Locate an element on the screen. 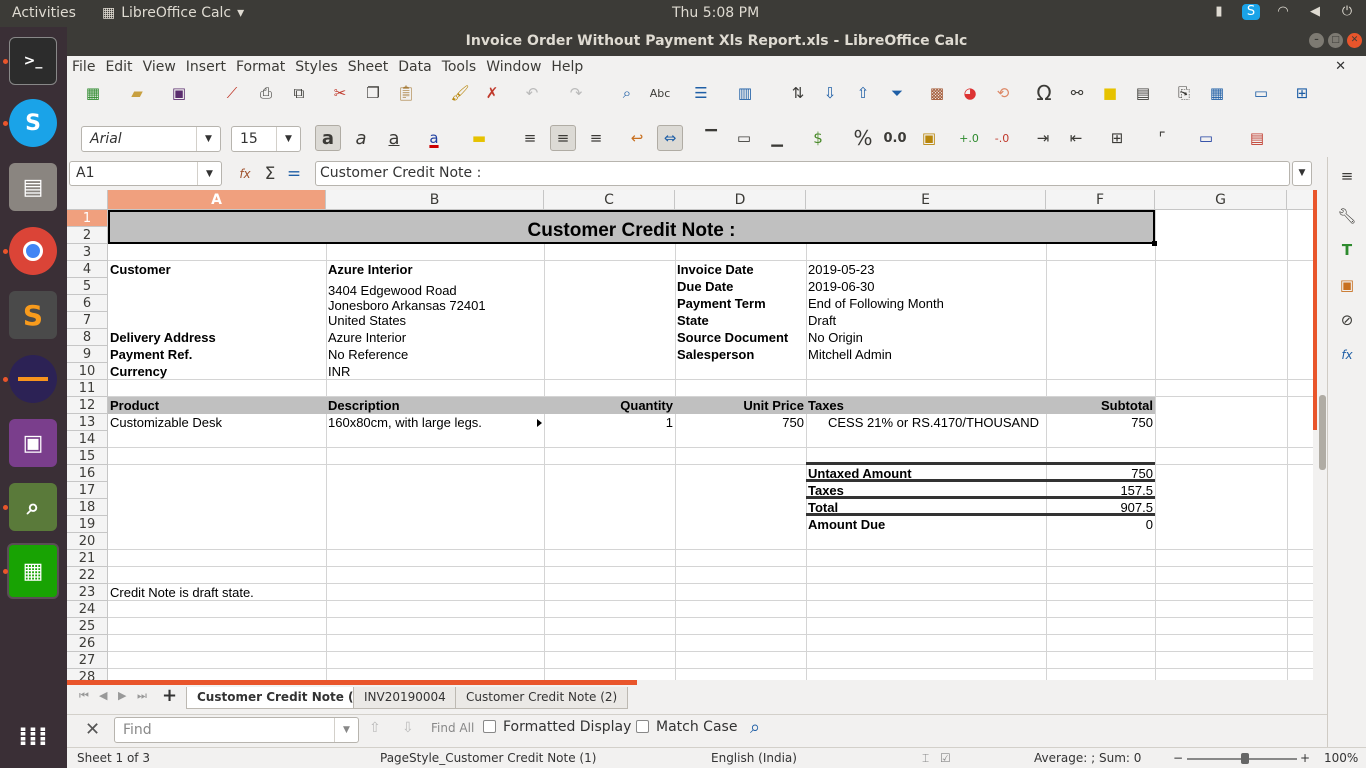  skype-icon: S is located at coordinates (33, 123).